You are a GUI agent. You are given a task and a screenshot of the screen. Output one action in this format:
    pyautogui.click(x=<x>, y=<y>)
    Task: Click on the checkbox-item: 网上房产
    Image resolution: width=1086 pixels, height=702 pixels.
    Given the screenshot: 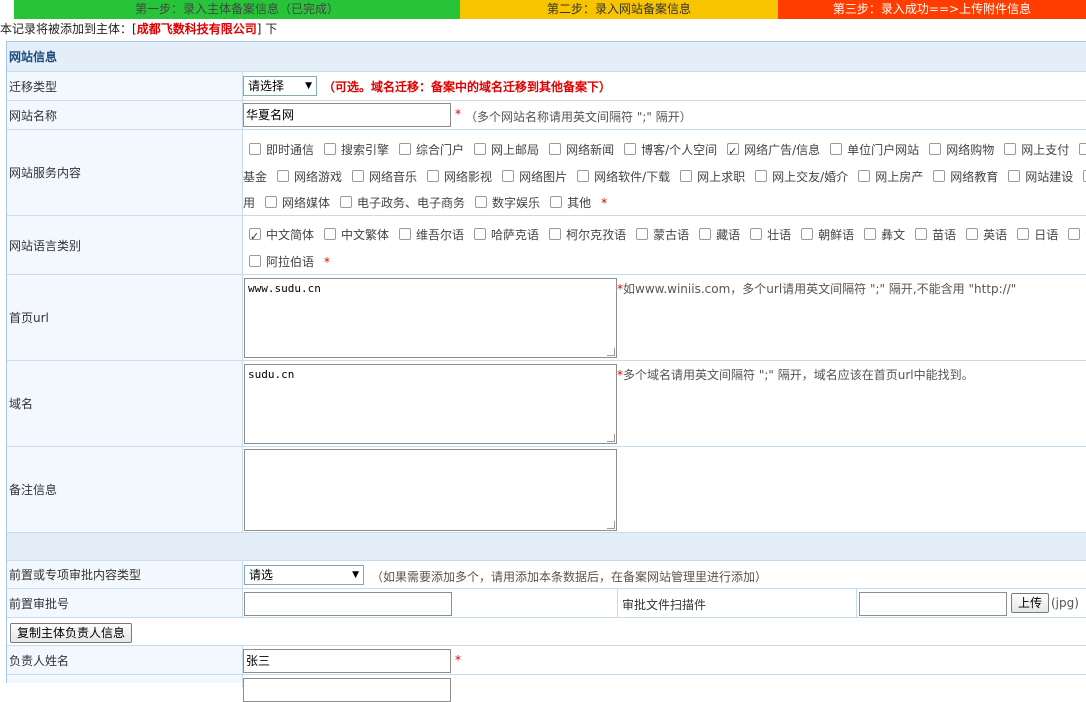 What is the action you would take?
    pyautogui.click(x=890, y=177)
    